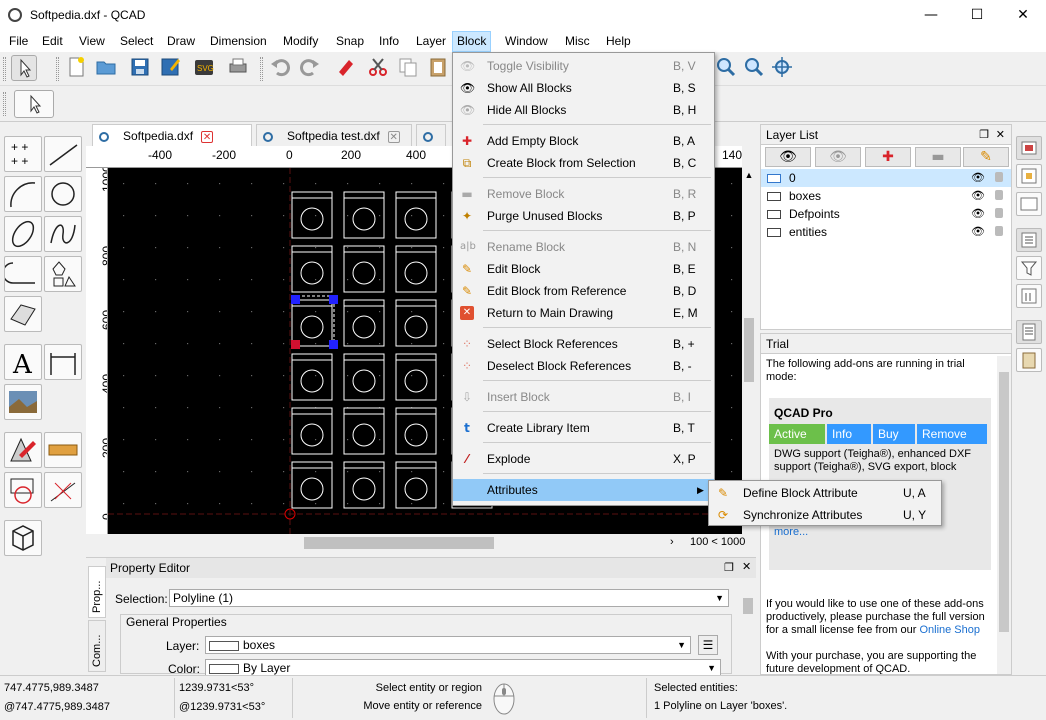 The height and width of the screenshot is (720, 1046). I want to click on menu-item-insert-block: ⇩ Insert Block B, I, so click(583, 397).